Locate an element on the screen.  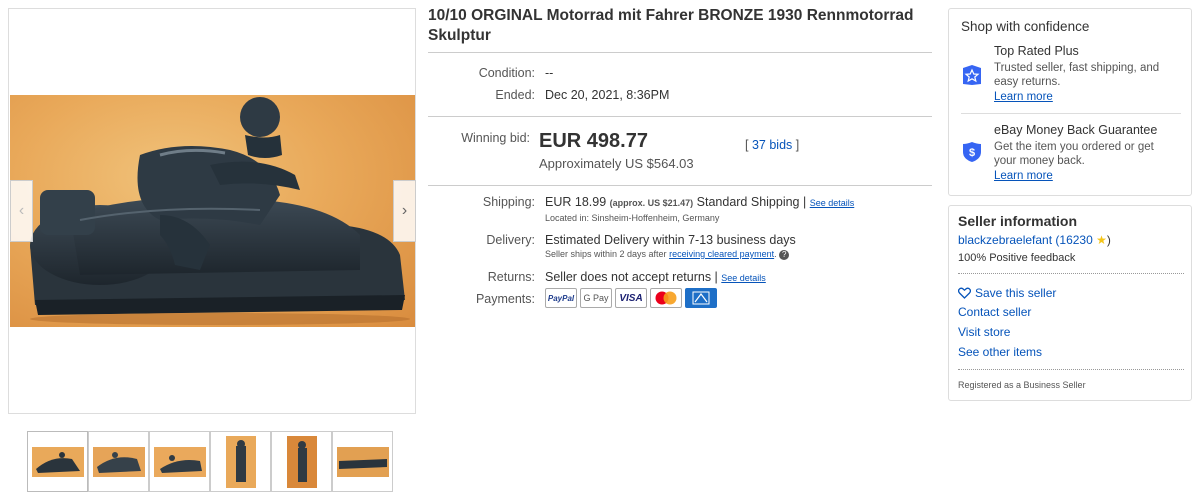
contact-seller-link: Contact seller is located at coordinates (994, 312).